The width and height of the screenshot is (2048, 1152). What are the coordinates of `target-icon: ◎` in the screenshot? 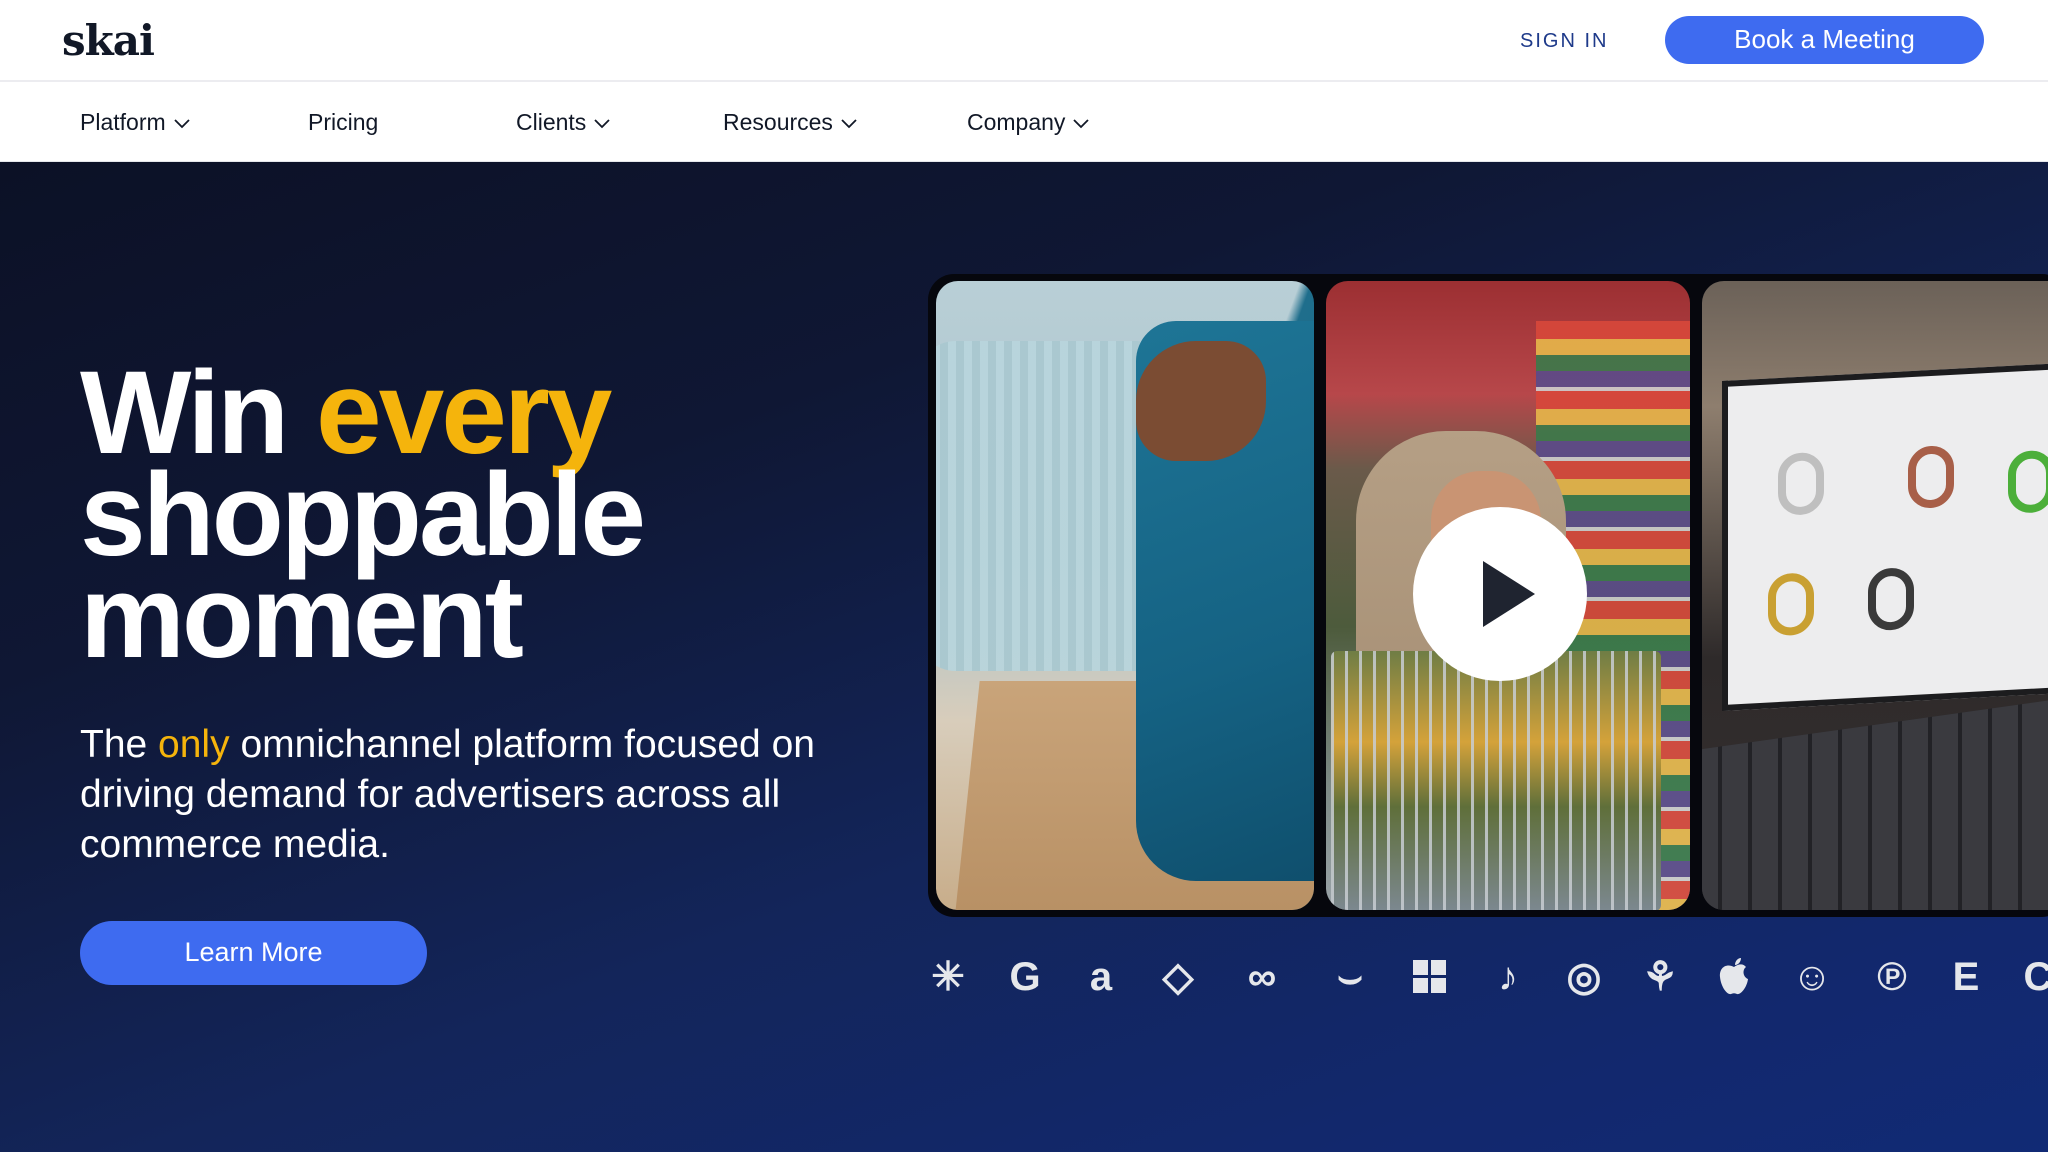 It's located at (1584, 977).